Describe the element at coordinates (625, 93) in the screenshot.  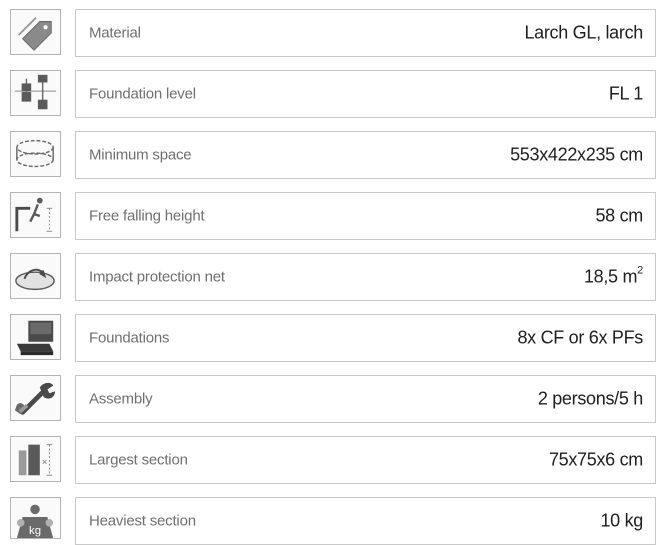
I see `spec-value: FL 1` at that location.